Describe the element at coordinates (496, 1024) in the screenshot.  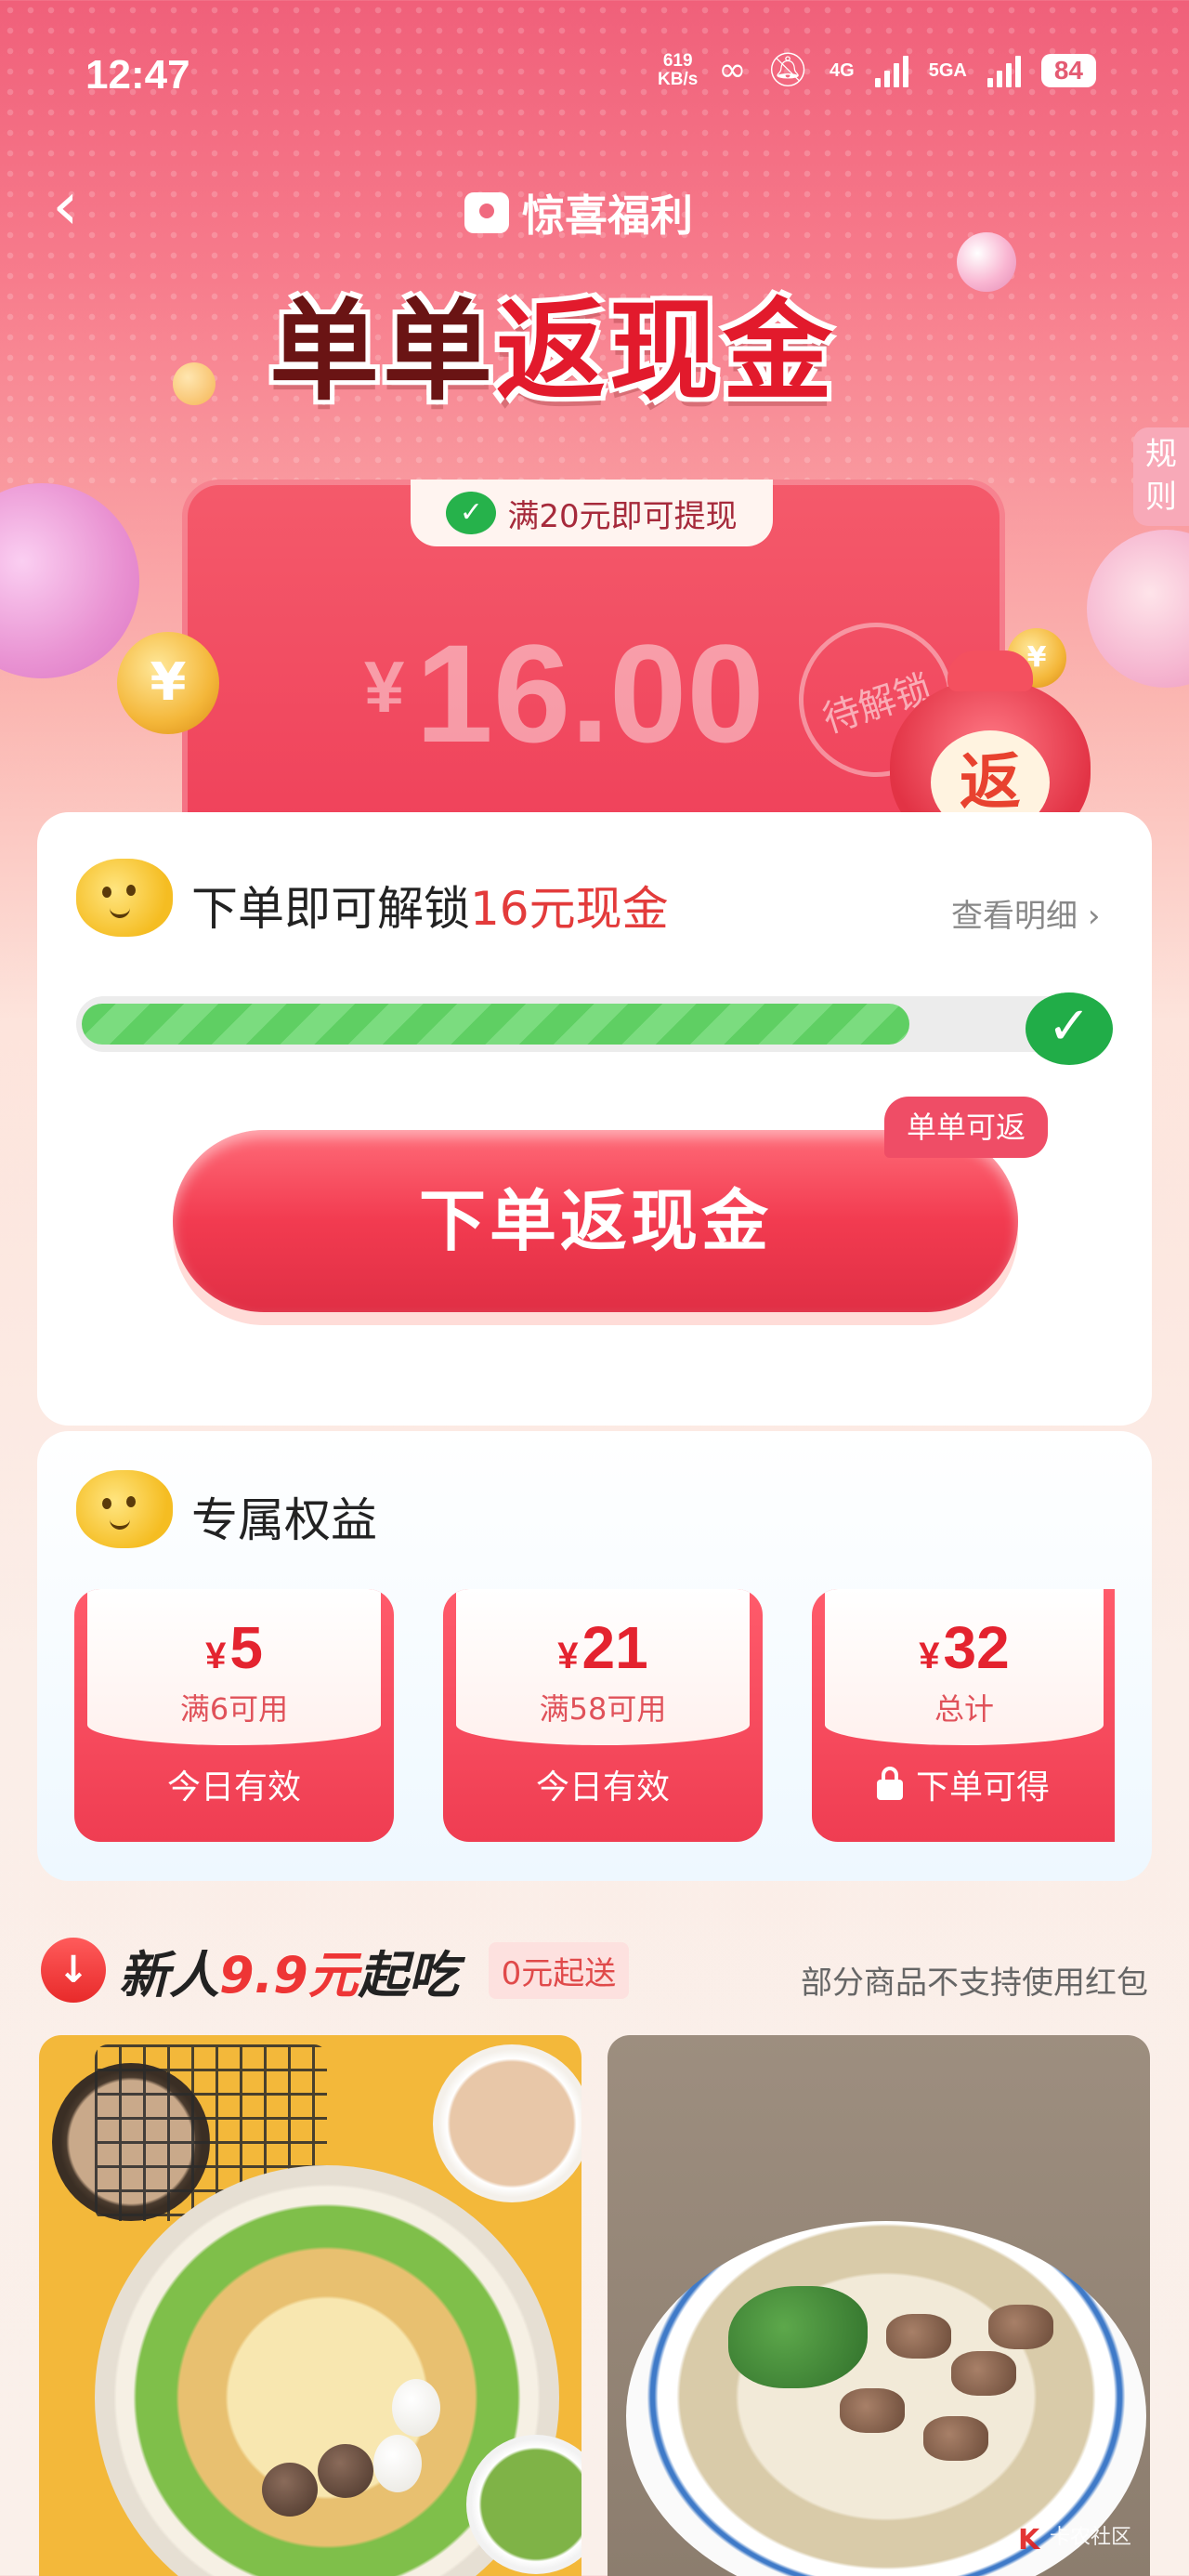
I see `unlock-progress-fill` at that location.